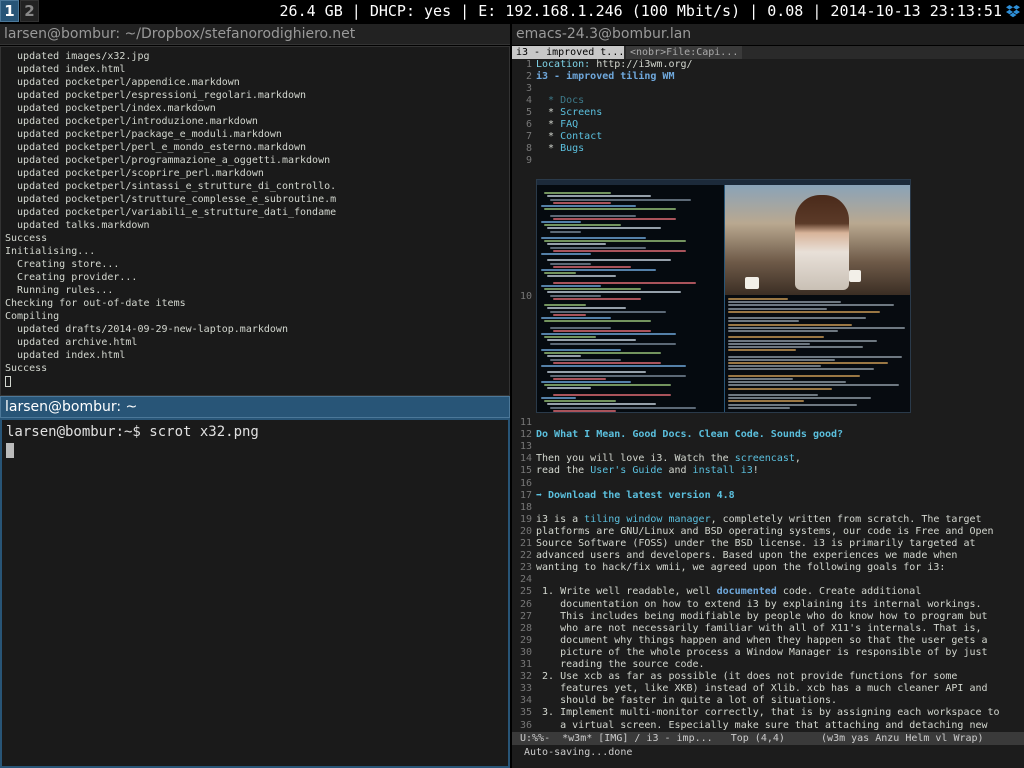  Describe the element at coordinates (525, 447) in the screenshot. I see `line-number: 13` at that location.